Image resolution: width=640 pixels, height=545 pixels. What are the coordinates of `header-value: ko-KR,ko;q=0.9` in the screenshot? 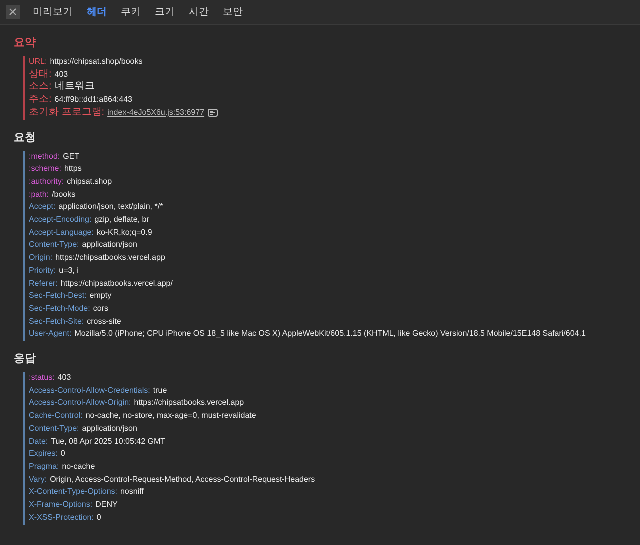 It's located at (124, 232).